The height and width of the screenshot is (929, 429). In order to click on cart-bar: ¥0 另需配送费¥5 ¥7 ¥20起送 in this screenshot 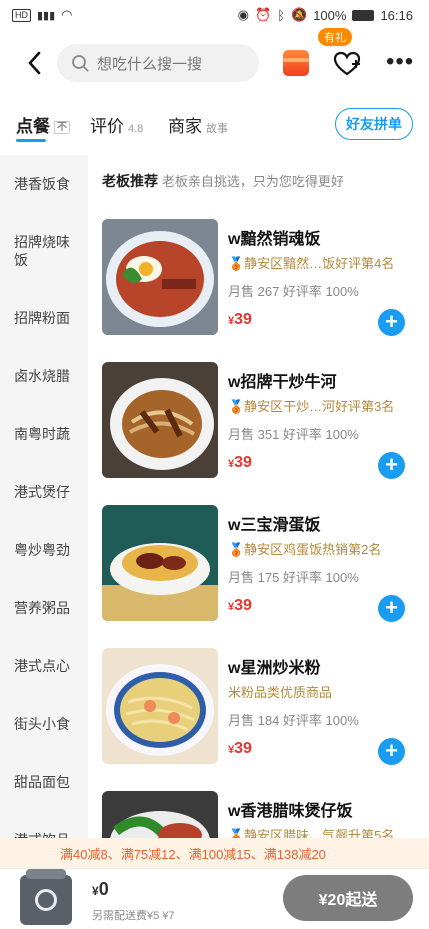, I will do `click(214, 898)`.